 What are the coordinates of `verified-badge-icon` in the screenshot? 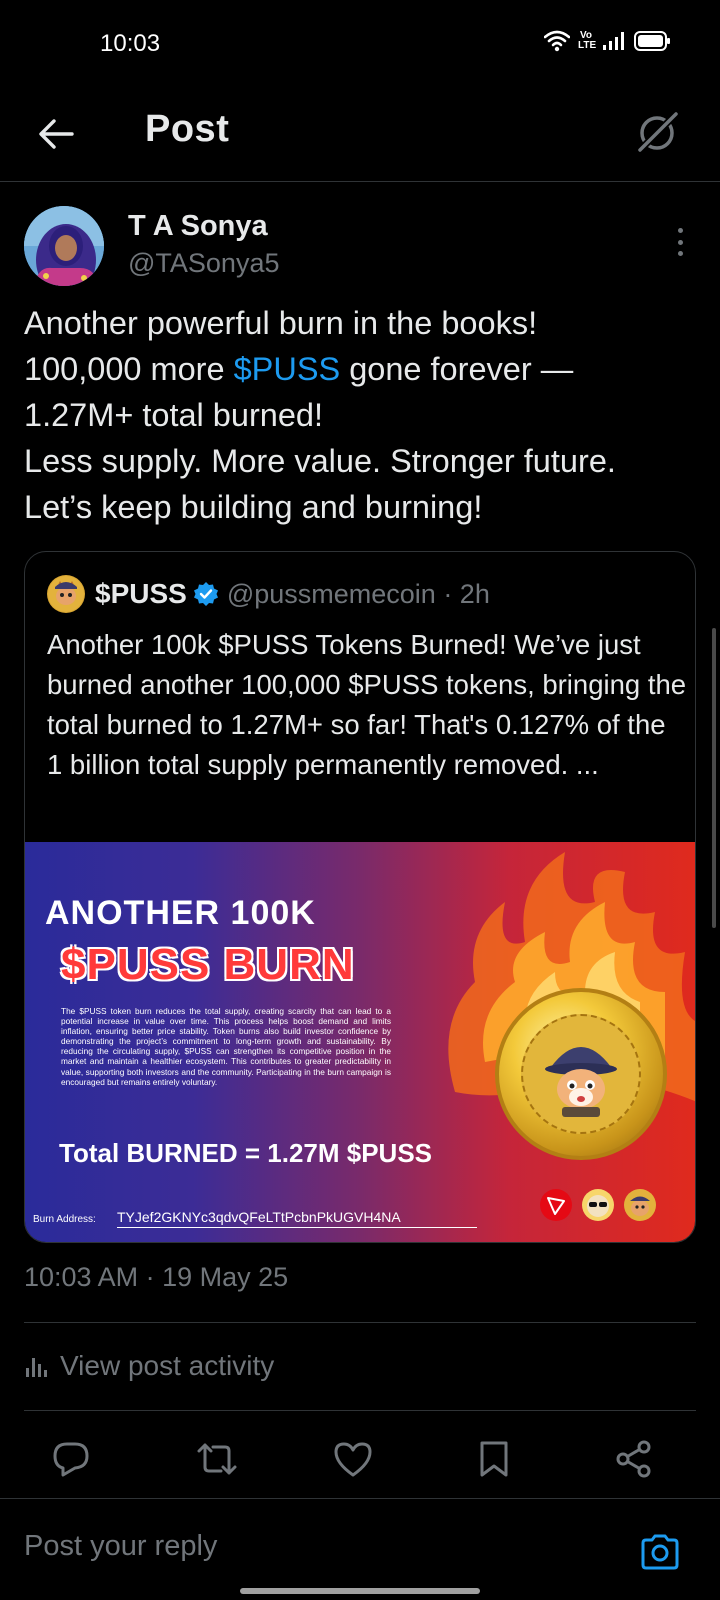 It's located at (205, 594).